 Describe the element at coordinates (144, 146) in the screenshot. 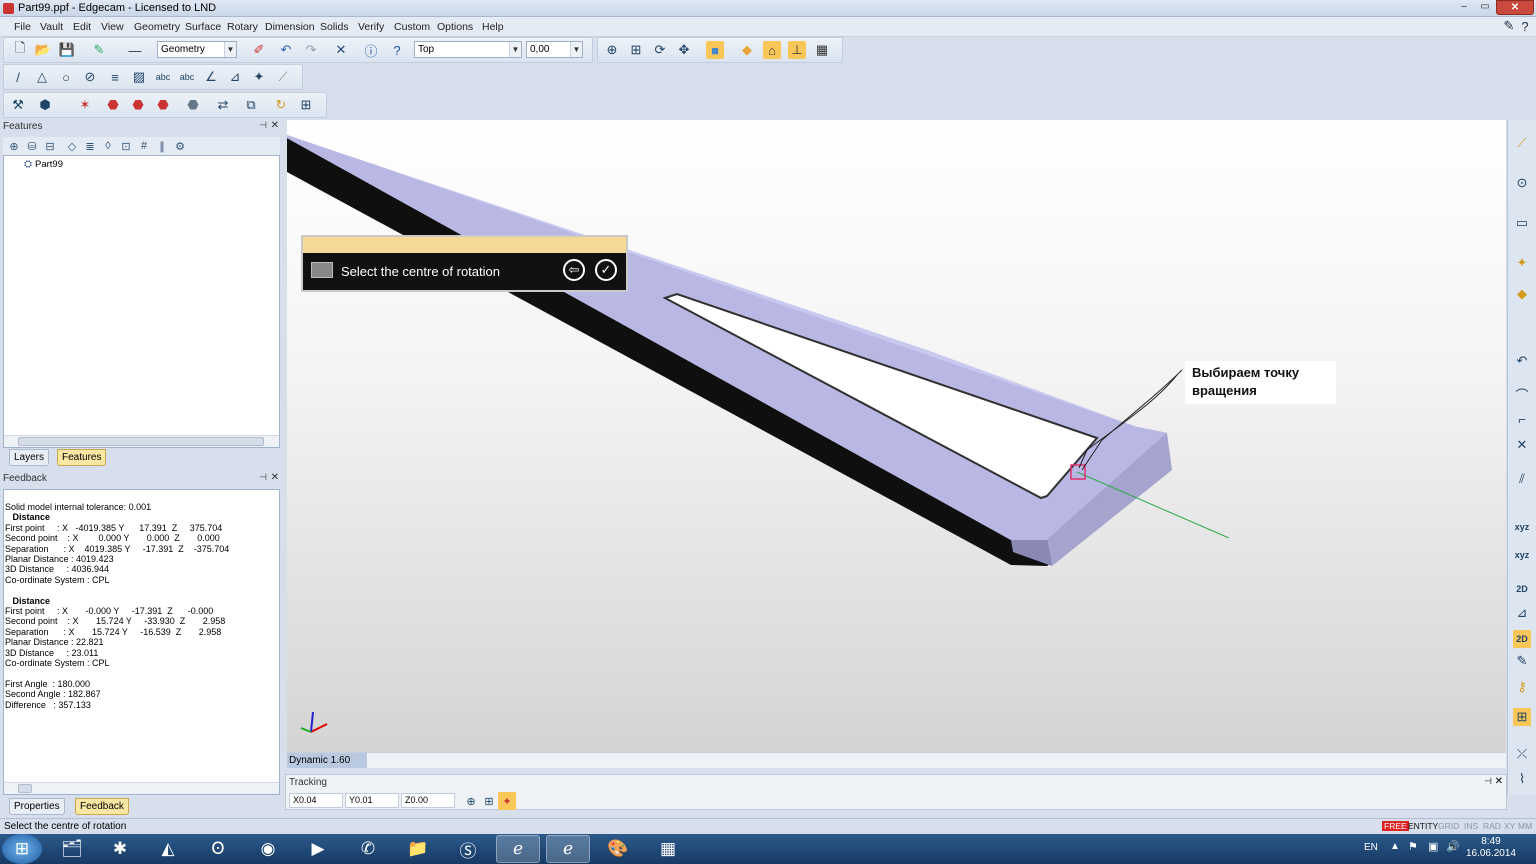

I see `feature-hash-icon: #` at that location.